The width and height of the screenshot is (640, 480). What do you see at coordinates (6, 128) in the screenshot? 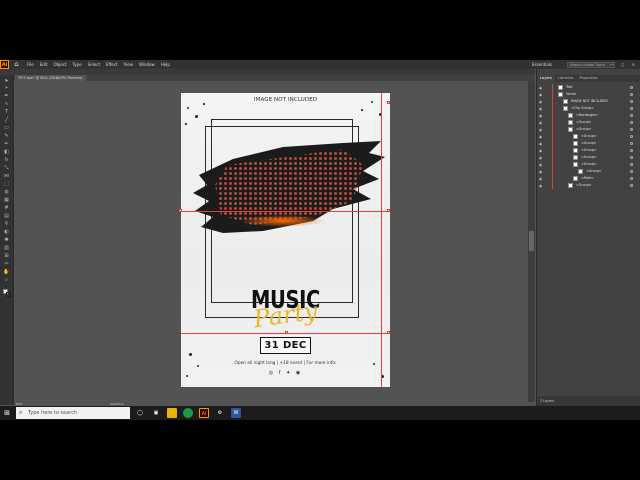
I see `rectangle-tool-icon: ▭` at bounding box center [6, 128].